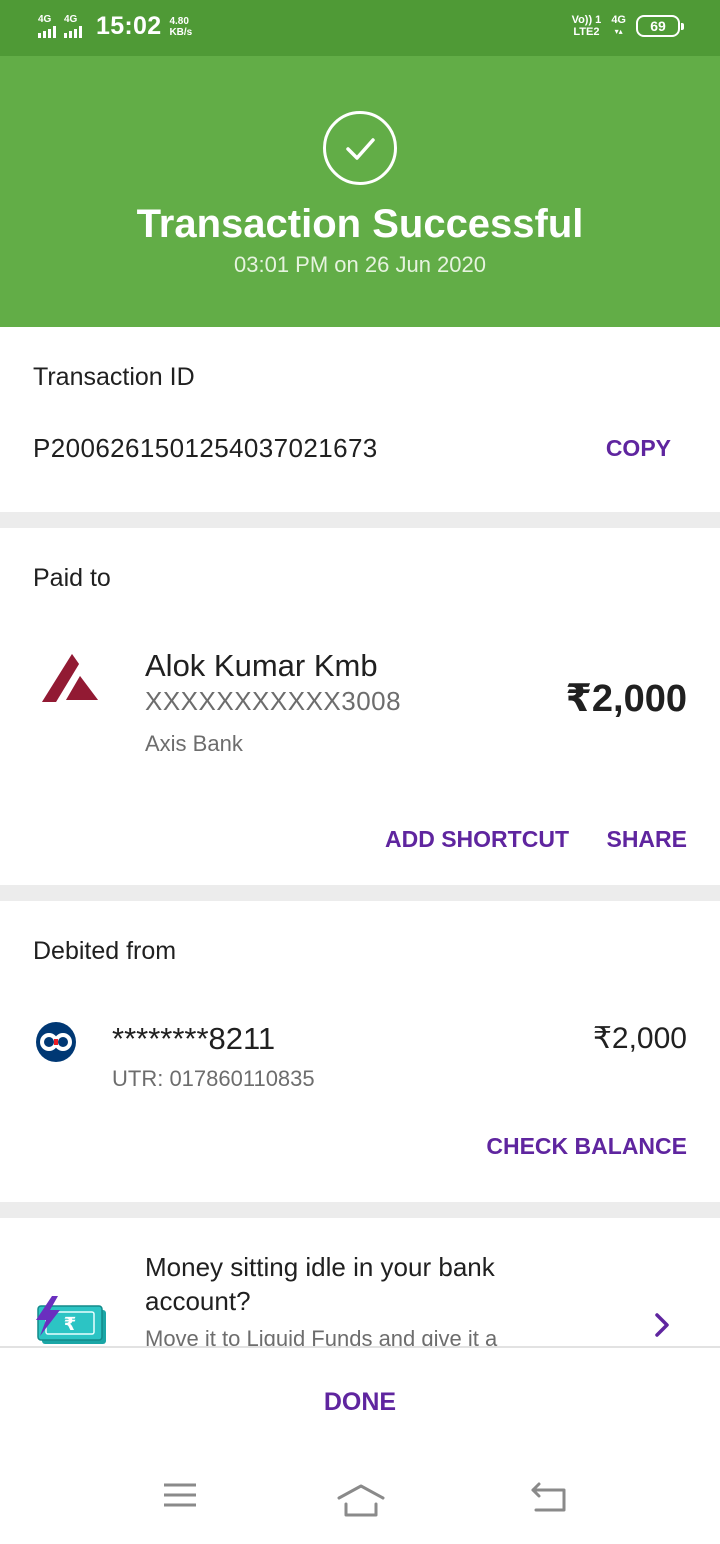  What do you see at coordinates (618, 25) in the screenshot?
I see `data-network-icon: 4G ▾▴` at bounding box center [618, 25].